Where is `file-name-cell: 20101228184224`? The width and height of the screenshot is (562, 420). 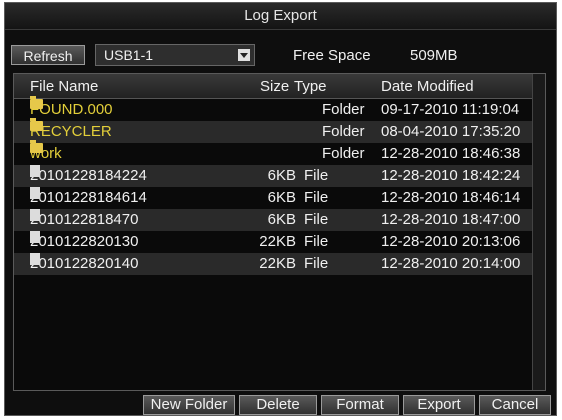 file-name-cell: 20101228184224 is located at coordinates (88, 176).